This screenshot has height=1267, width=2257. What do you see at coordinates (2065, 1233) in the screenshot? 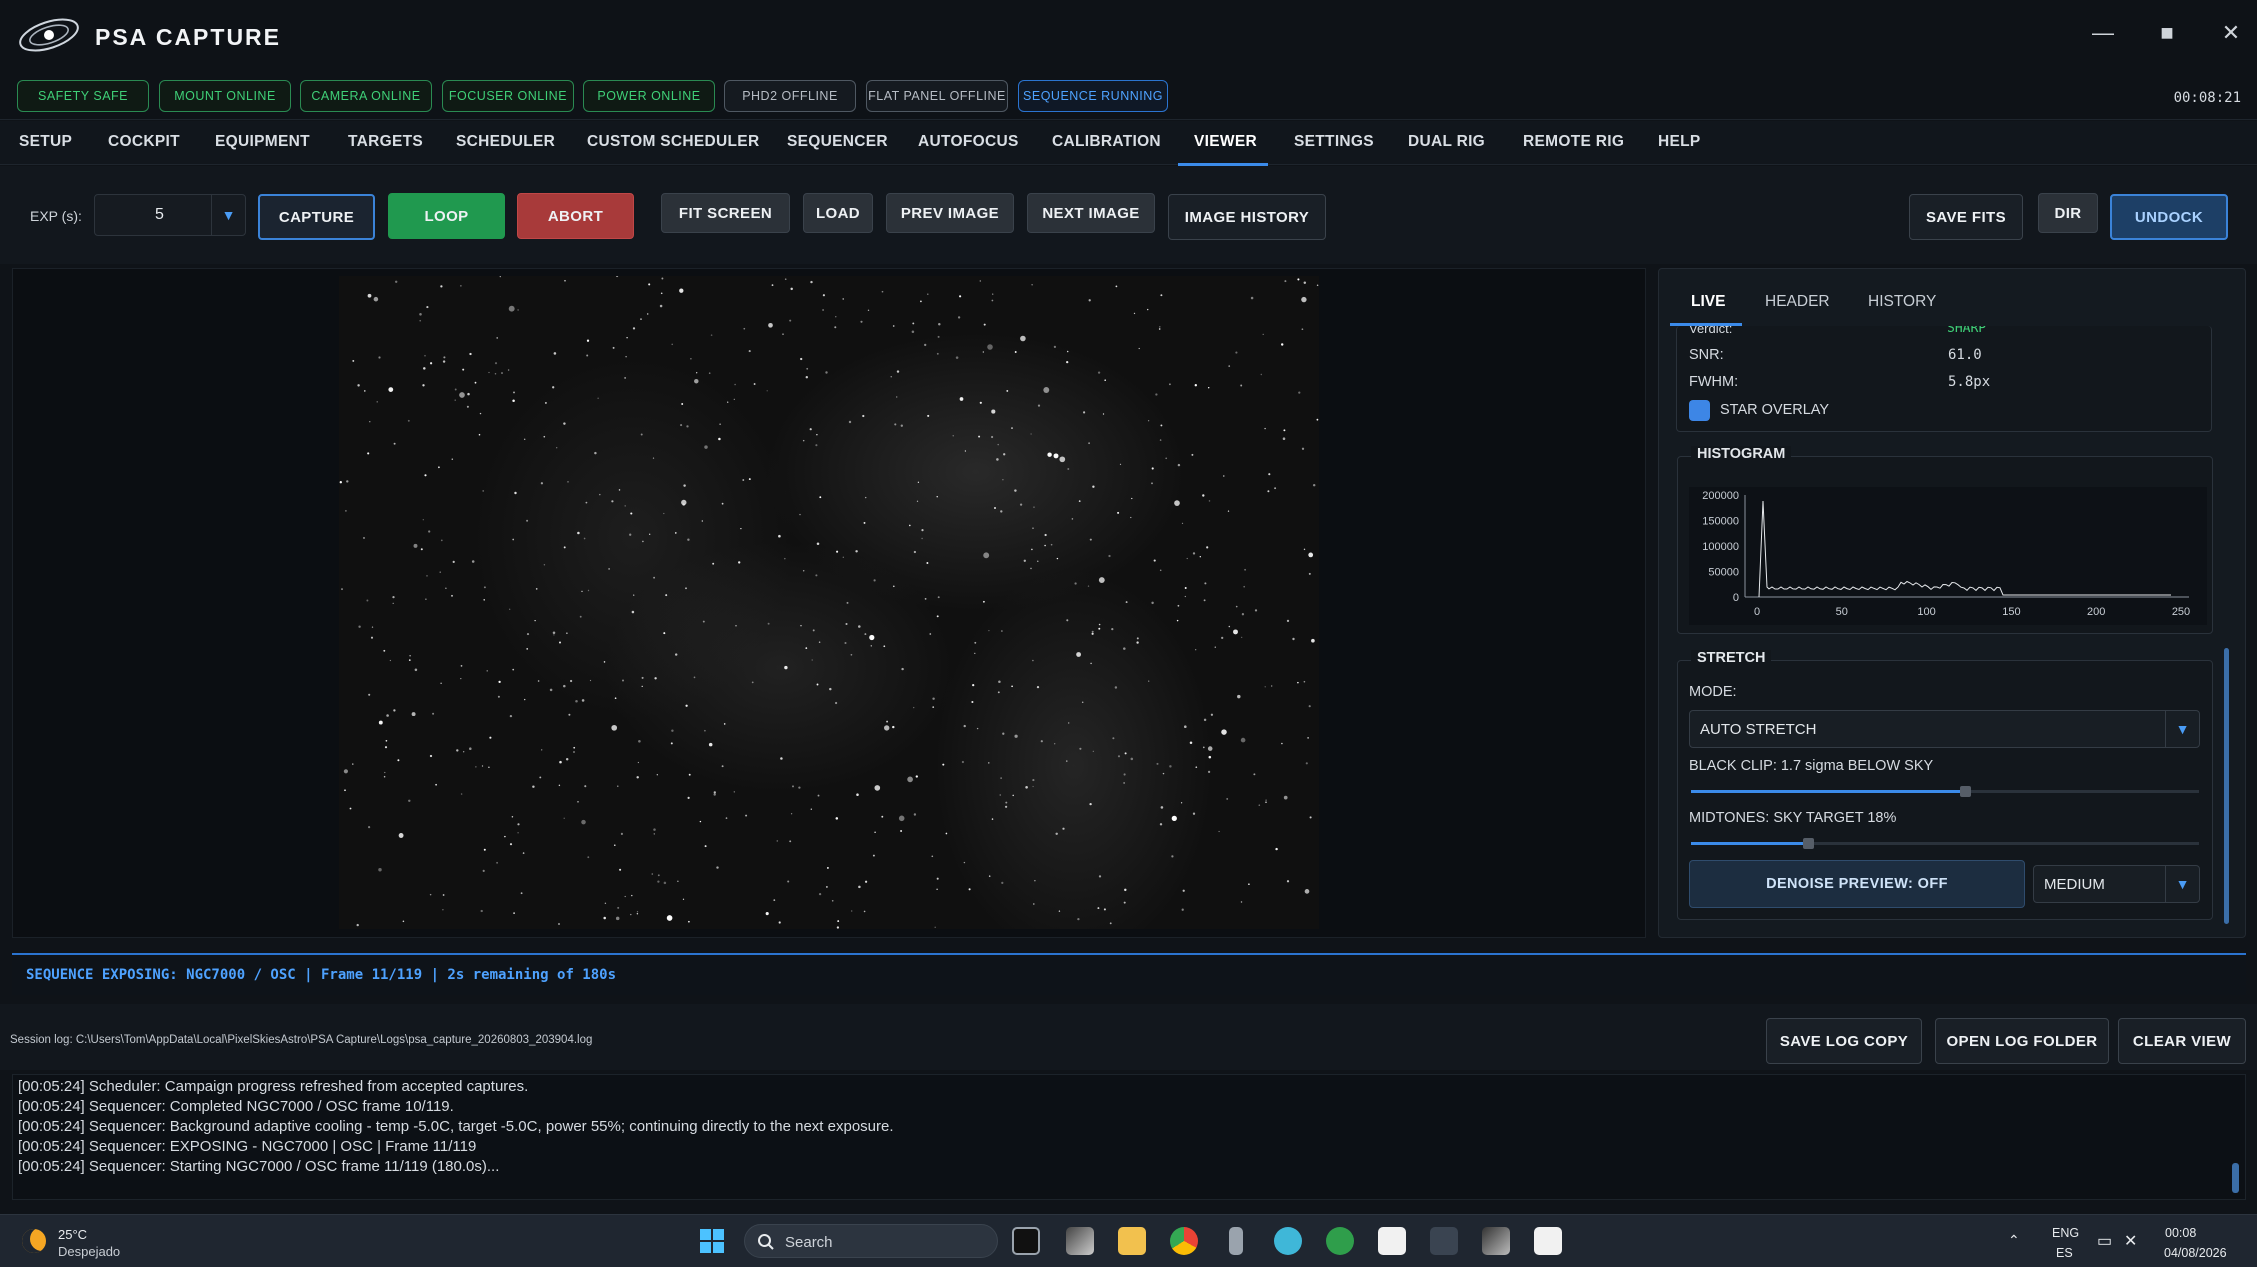
I see `tray-lang: ENG` at bounding box center [2065, 1233].